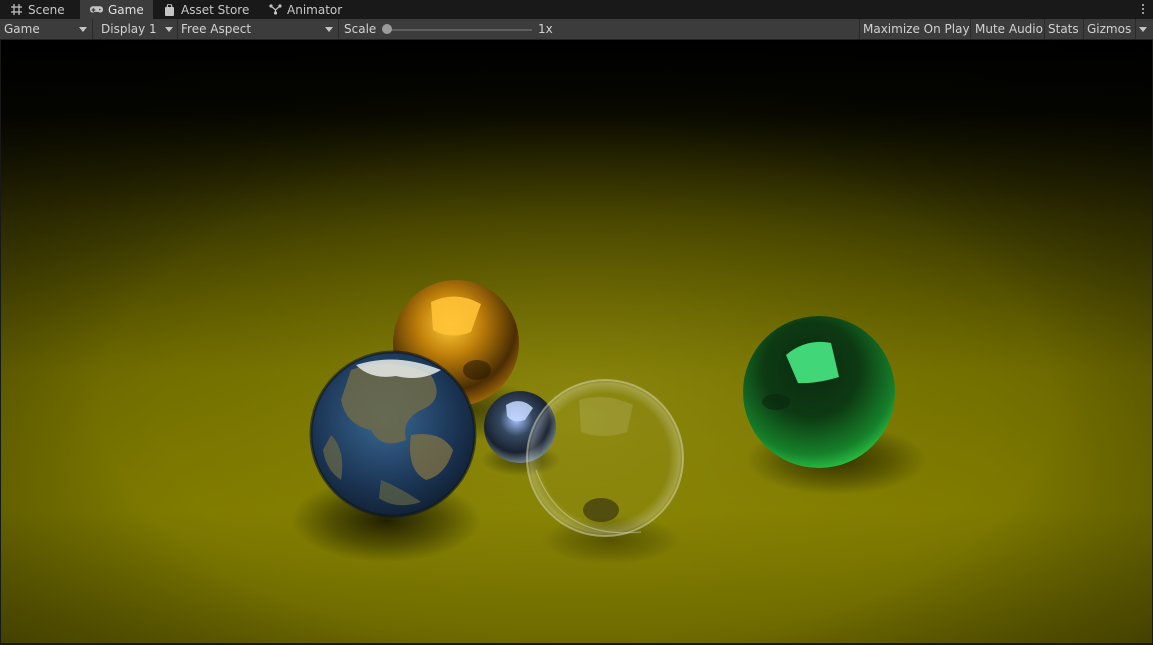 This screenshot has width=1153, height=645. I want to click on more-options-icon, so click(1143, 9).